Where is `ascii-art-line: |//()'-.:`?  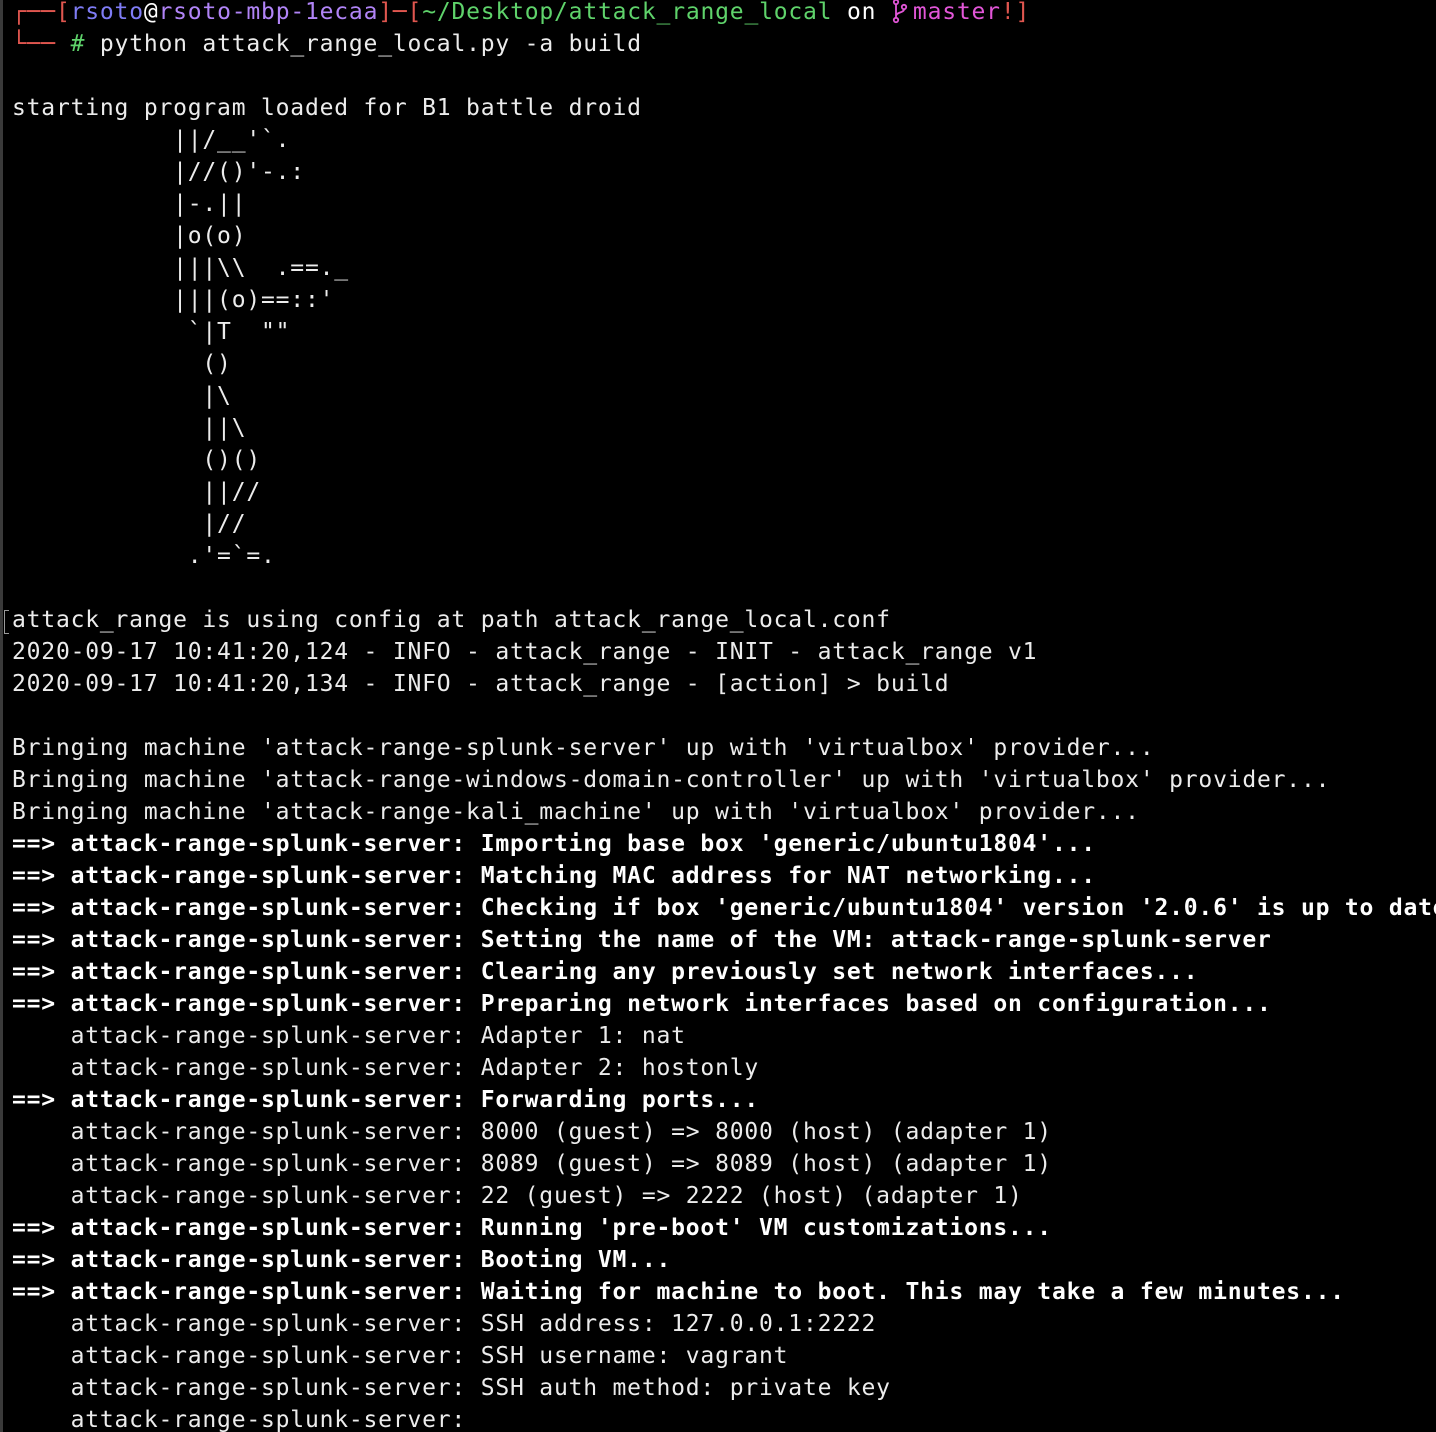
ascii-art-line: |//()'-.: is located at coordinates (158, 172).